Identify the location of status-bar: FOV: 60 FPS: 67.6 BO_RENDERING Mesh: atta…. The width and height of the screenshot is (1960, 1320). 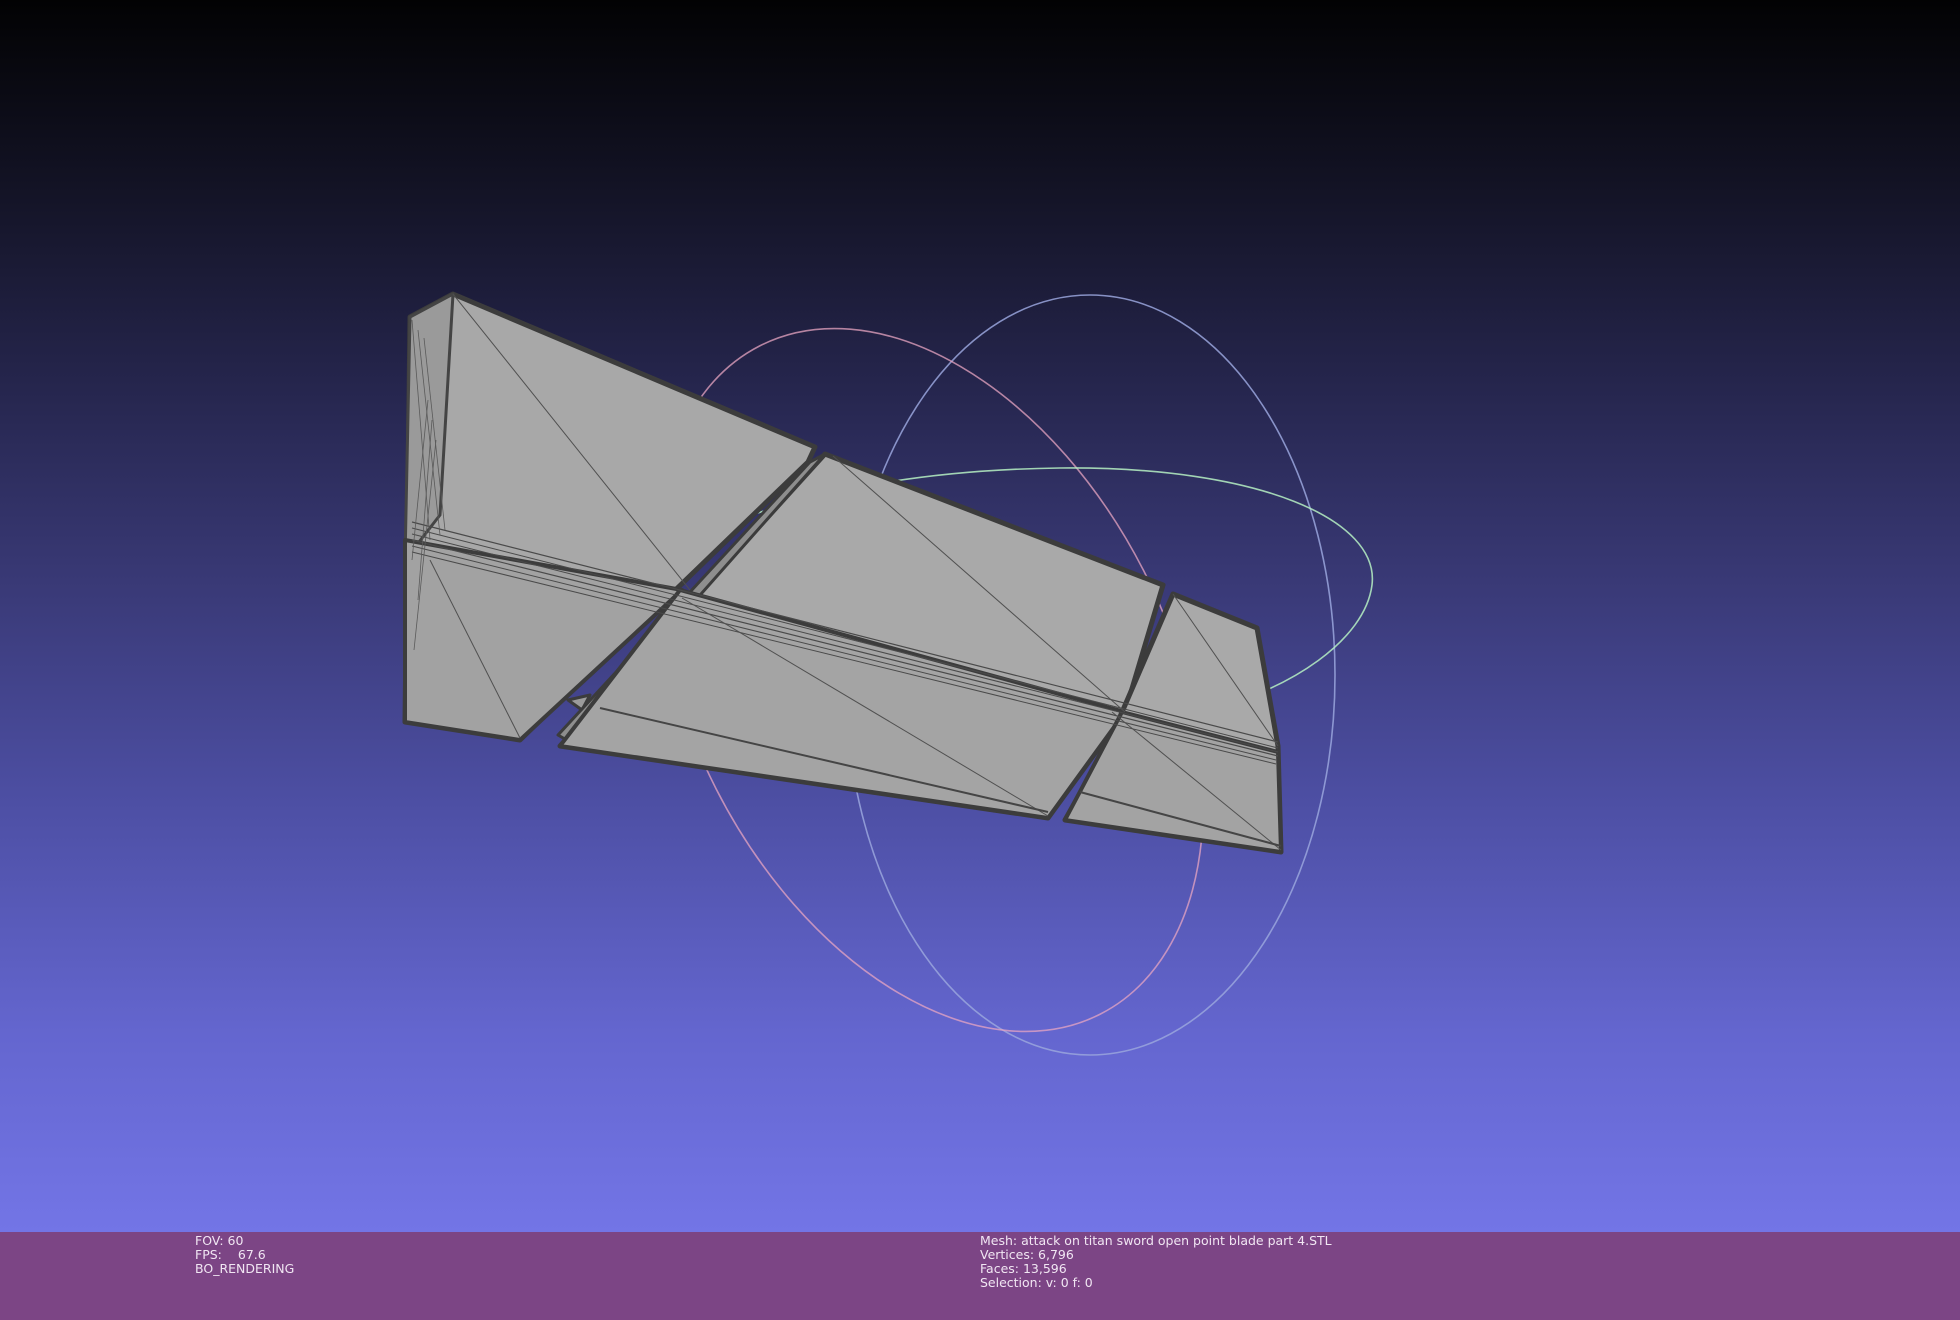
(980, 1276).